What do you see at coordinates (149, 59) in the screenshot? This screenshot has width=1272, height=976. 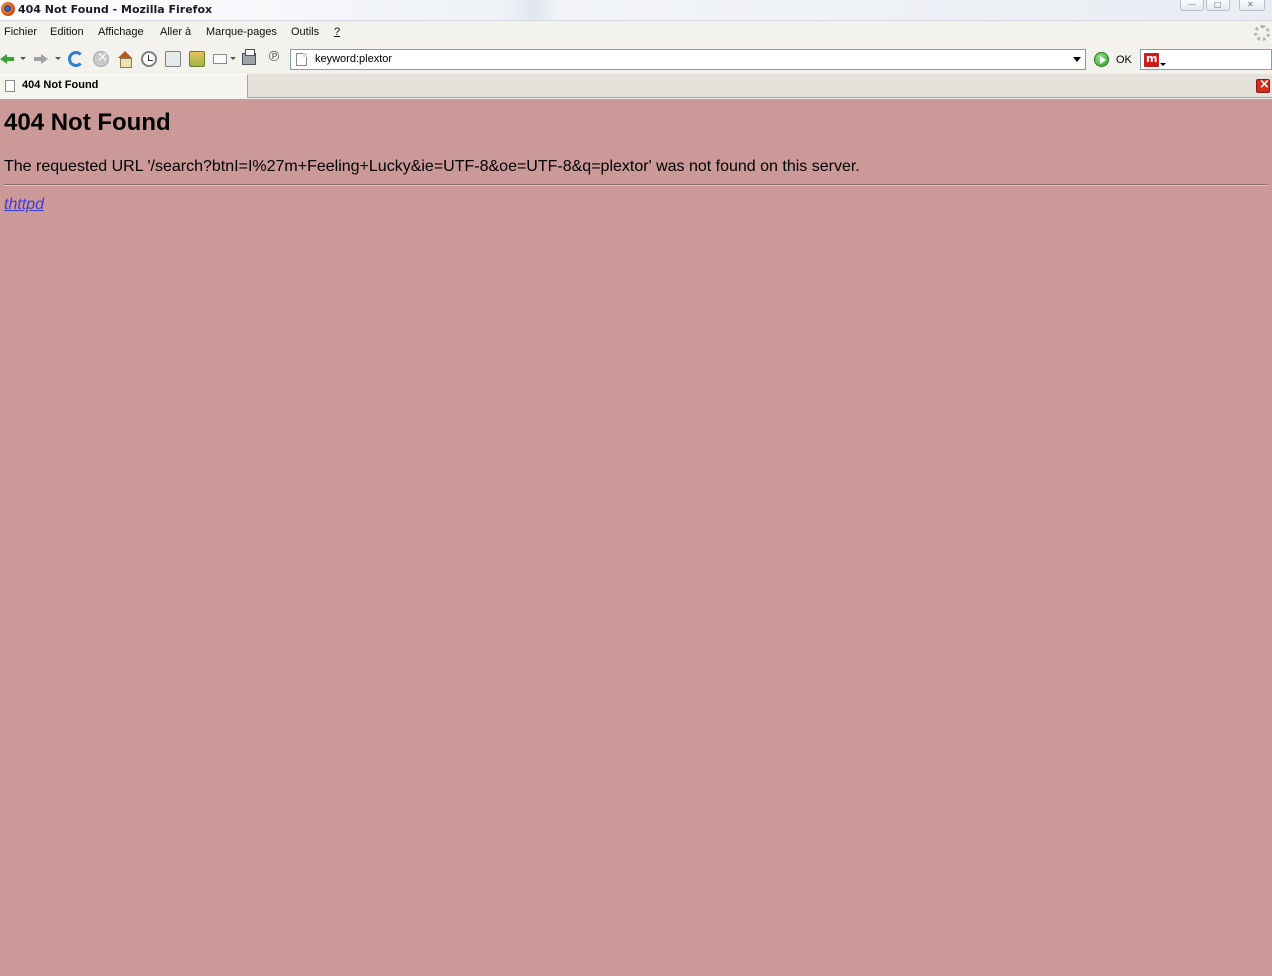 I see `history-icon` at bounding box center [149, 59].